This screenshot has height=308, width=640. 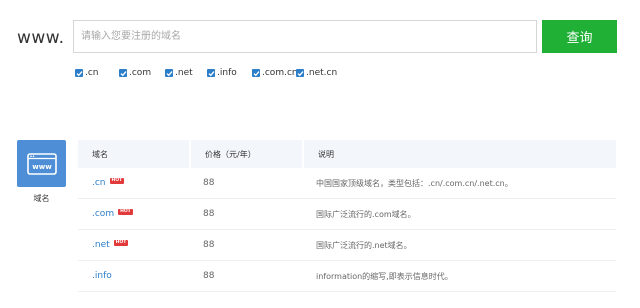 I want to click on tld-option-com: .com, so click(x=135, y=73).